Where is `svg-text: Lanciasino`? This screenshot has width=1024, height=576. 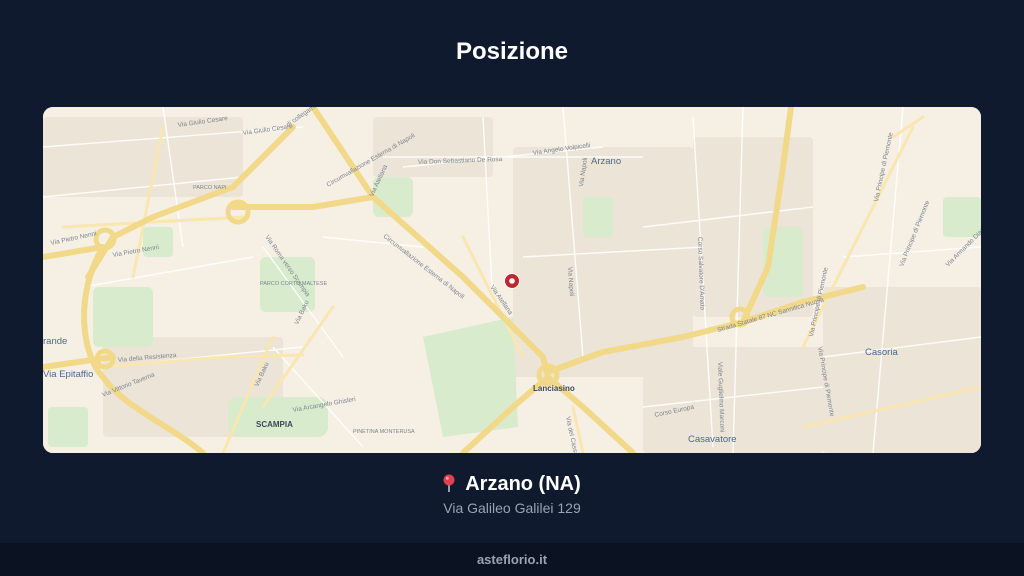 svg-text: Lanciasino is located at coordinates (554, 388).